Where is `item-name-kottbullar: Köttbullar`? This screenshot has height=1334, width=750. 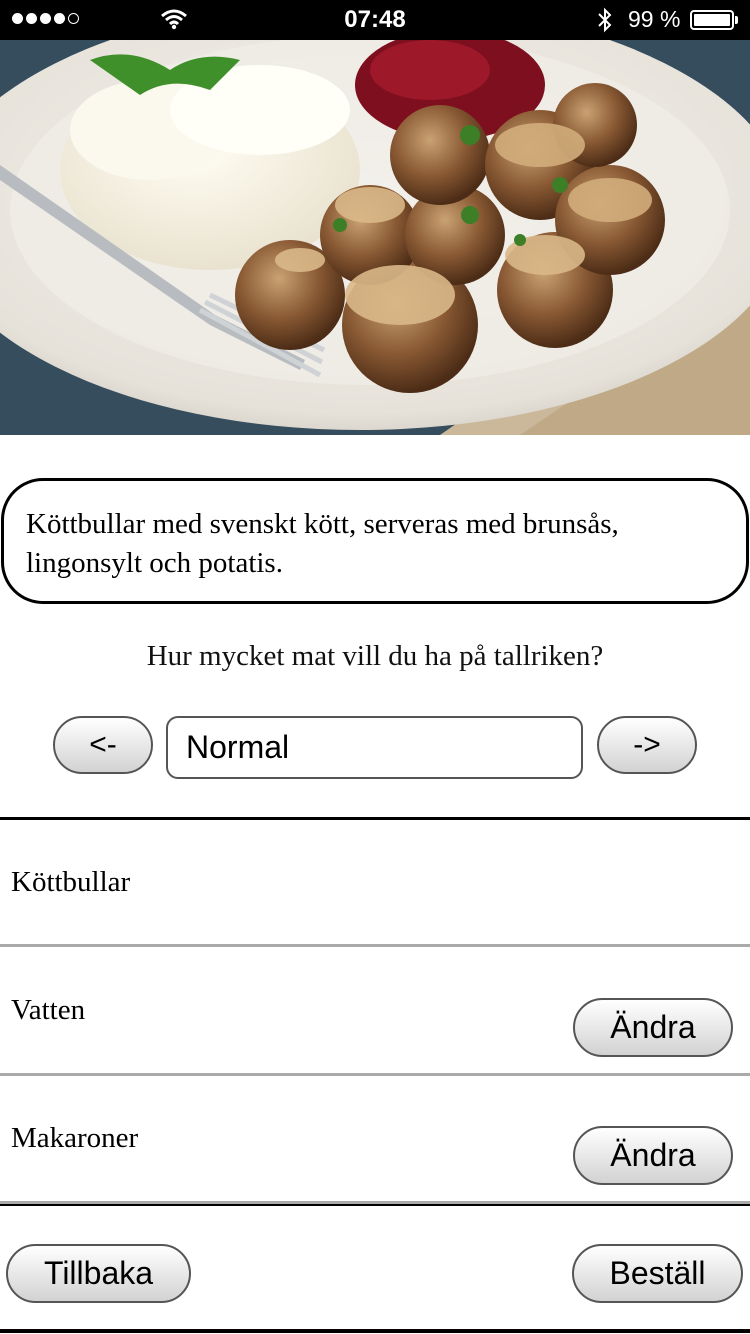
item-name-kottbullar: Köttbullar is located at coordinates (71, 882).